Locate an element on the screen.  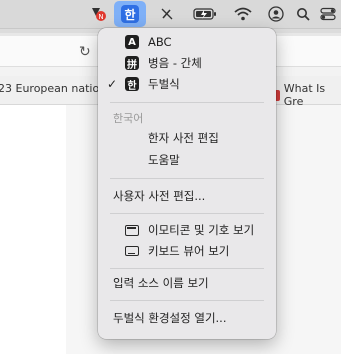
app-badge-icon: N is located at coordinates (98, 14).